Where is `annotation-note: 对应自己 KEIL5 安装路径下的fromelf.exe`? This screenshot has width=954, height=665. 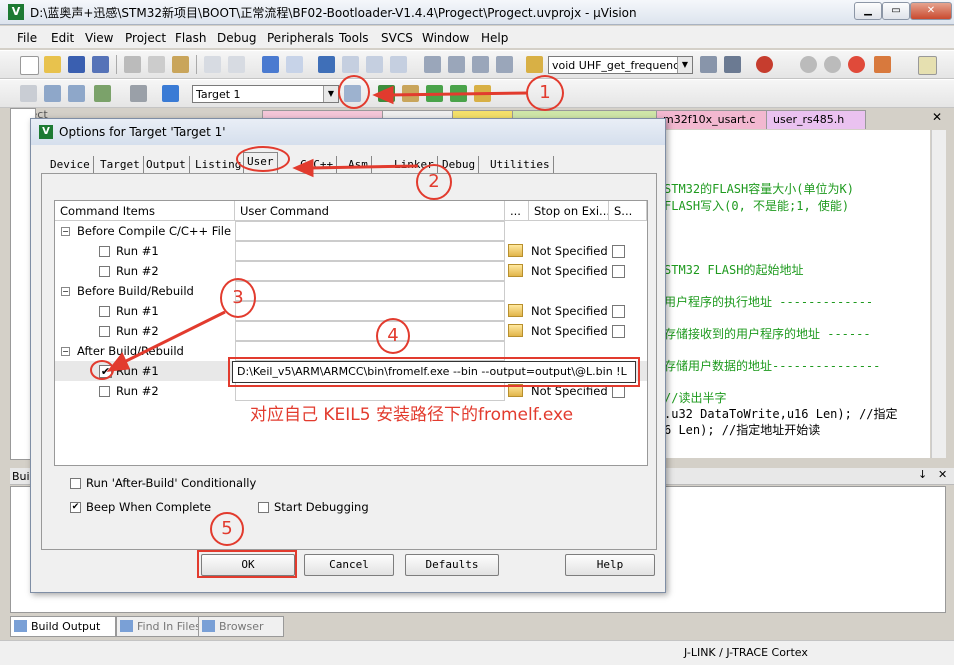
annotation-note: 对应自己 KEIL5 安装路径下的fromelf.exe is located at coordinates (412, 415).